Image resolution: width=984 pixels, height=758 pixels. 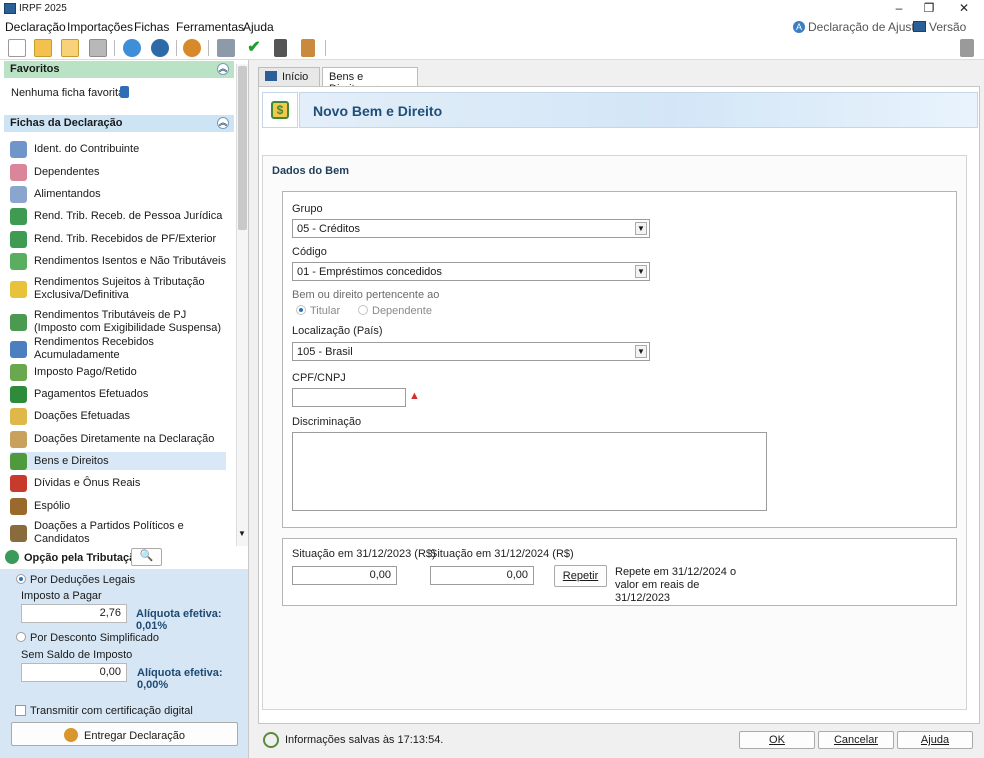 I want to click on left-scrollbar: ▼, so click(x=242, y=305).